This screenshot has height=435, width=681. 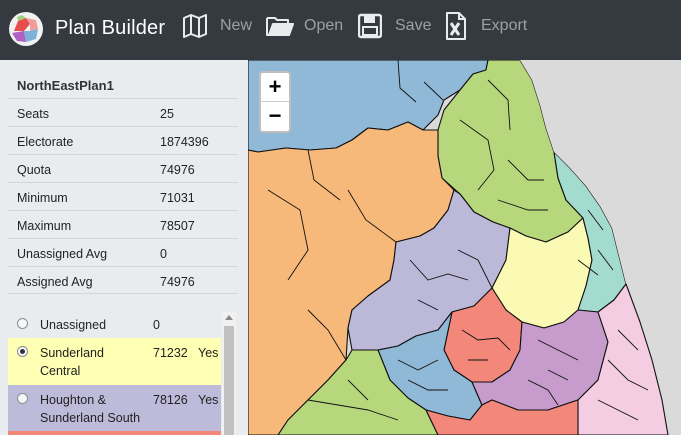 I want to click on map-zoom-control: + −, so click(x=275, y=102).